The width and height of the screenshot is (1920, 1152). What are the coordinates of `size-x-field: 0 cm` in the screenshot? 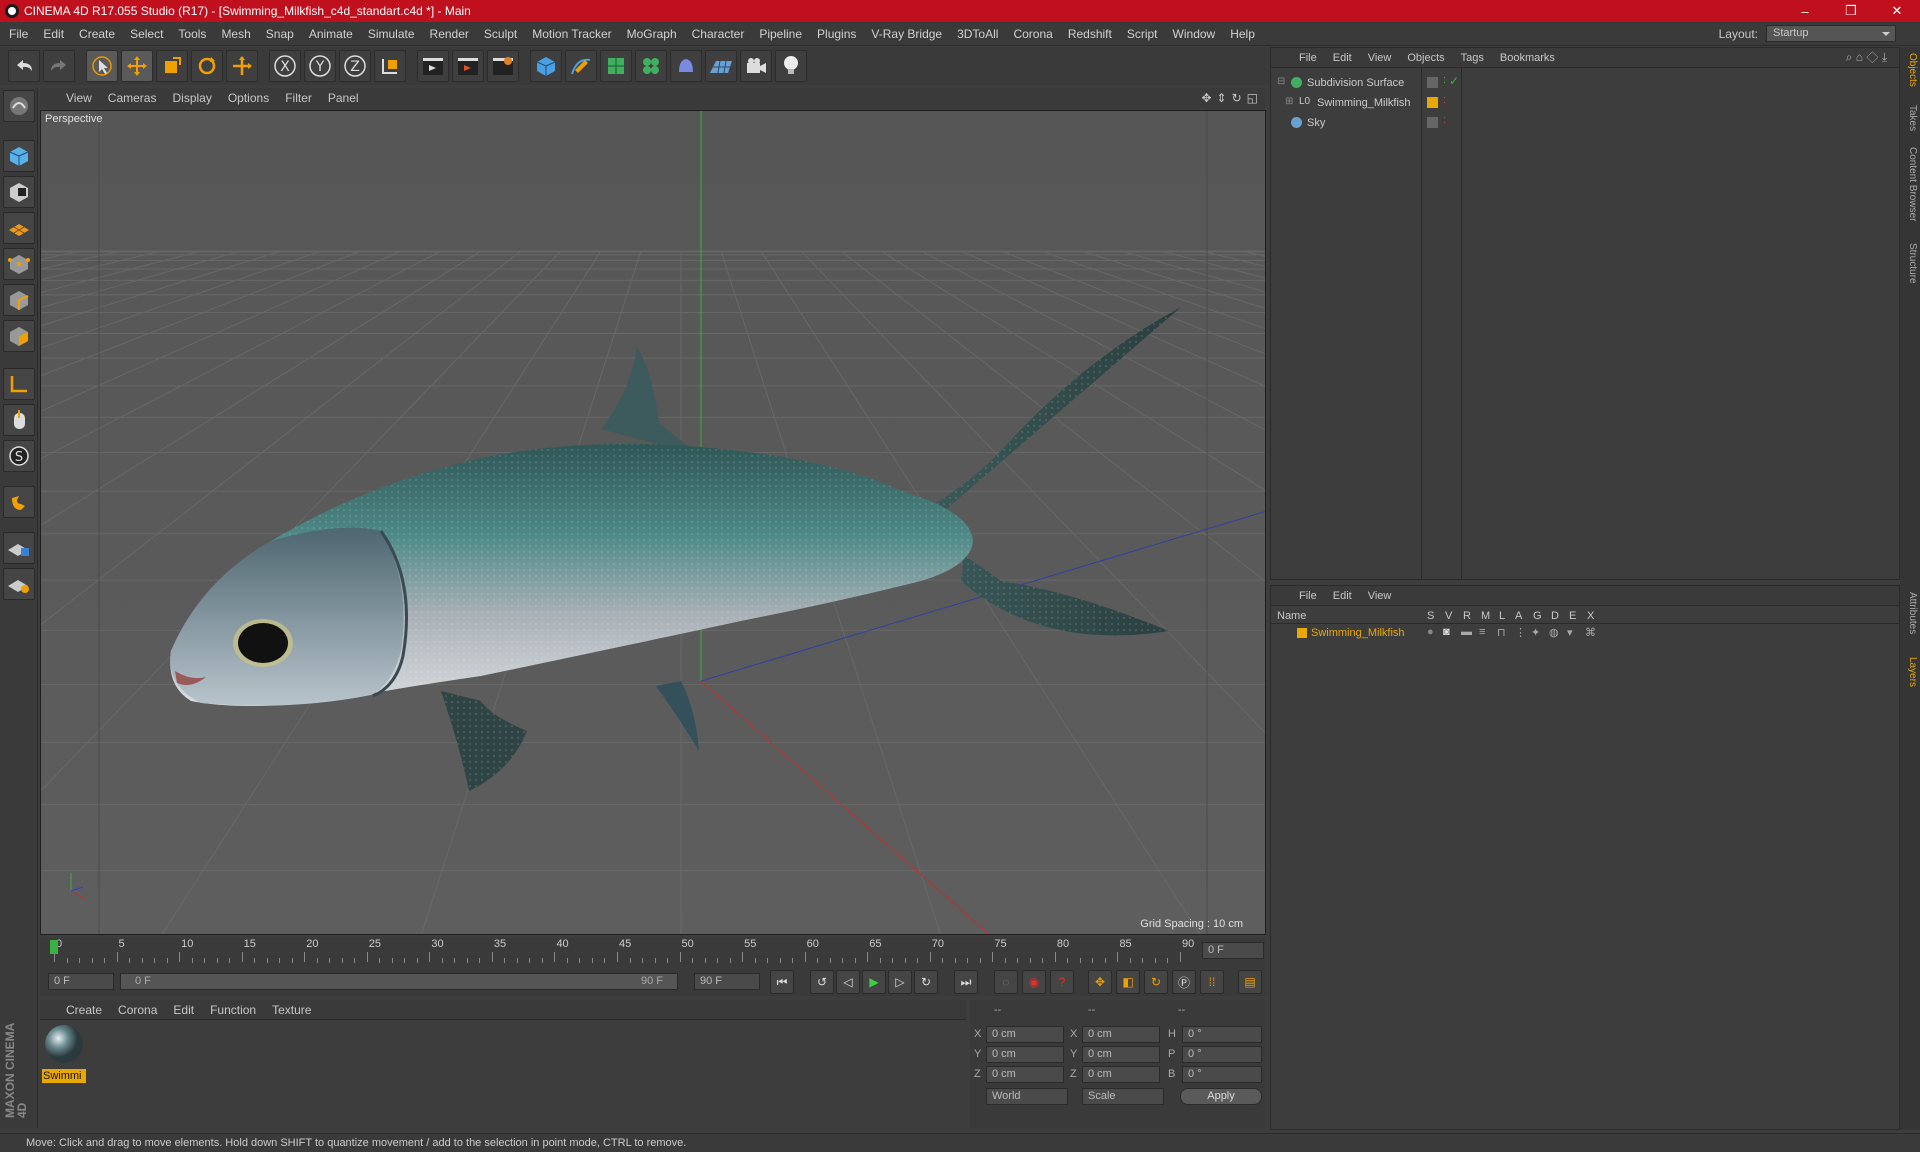 It's located at (1121, 1034).